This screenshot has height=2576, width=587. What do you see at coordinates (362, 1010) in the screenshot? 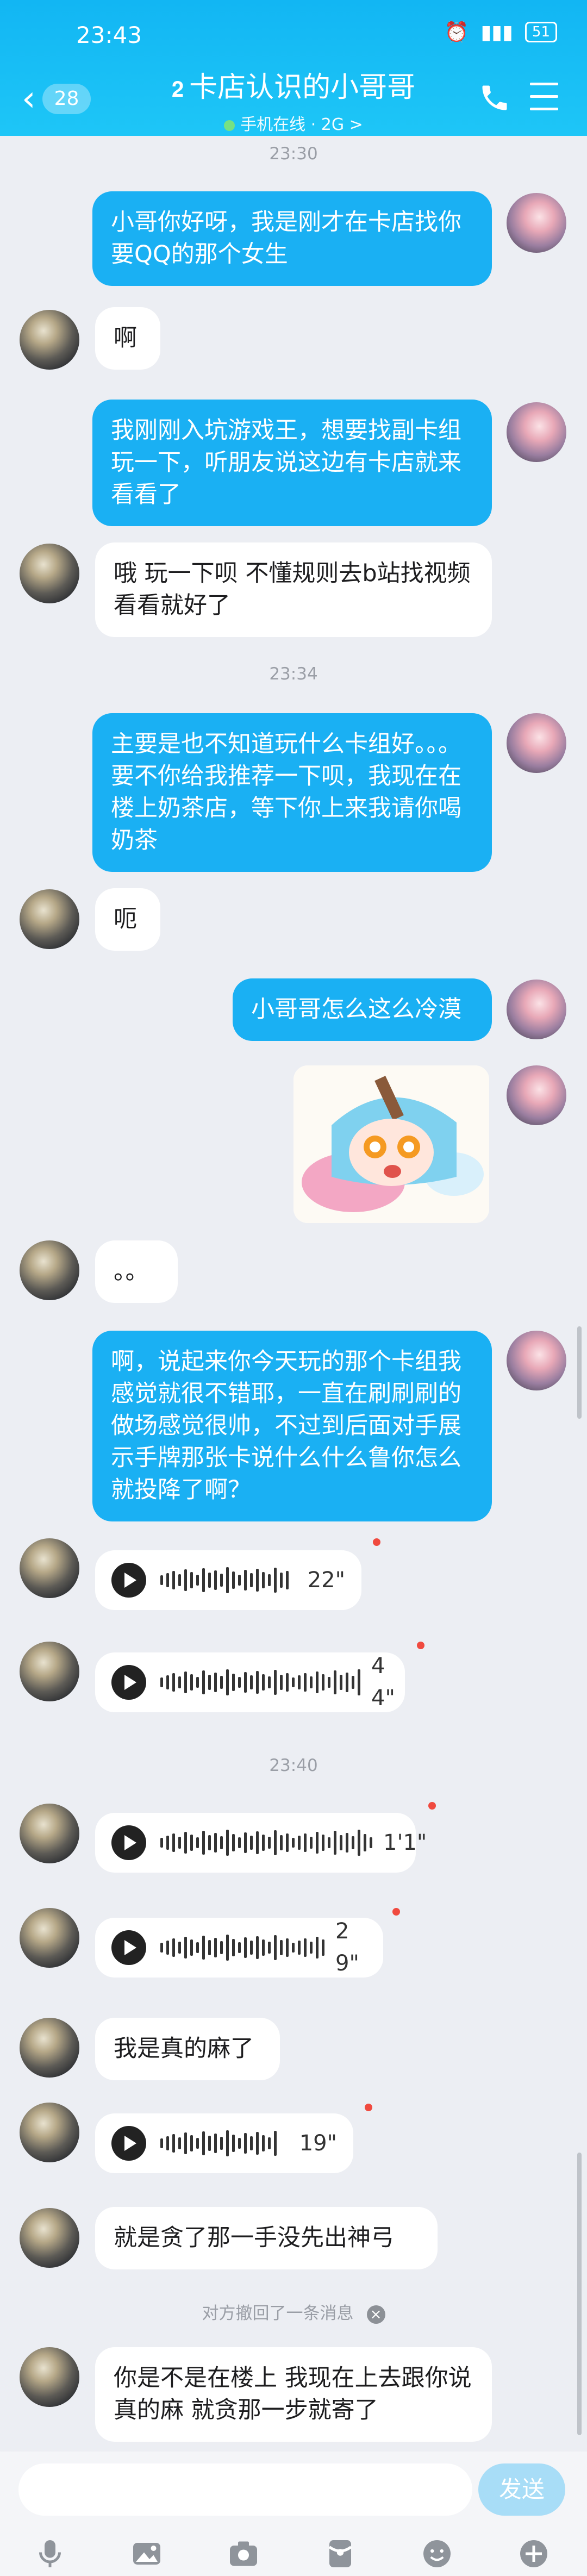
I see `outgoing-message: 小哥哥怎么这么冷漠` at bounding box center [362, 1010].